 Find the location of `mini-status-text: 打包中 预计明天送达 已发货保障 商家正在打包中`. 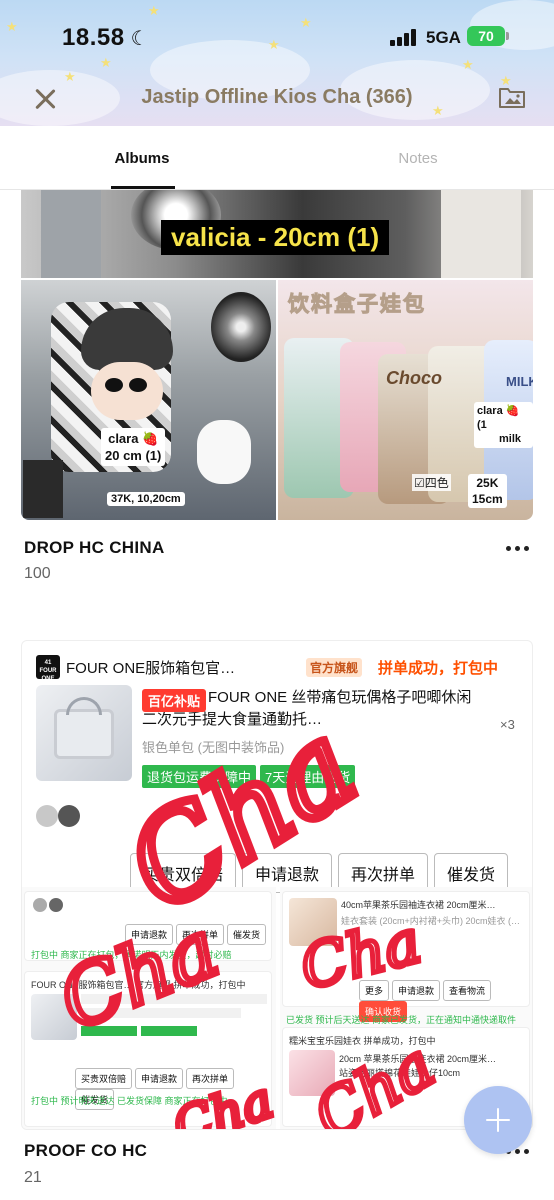

mini-status-text: 打包中 预计明天送达 已发货保障 商家正在打包中 is located at coordinates (129, 1101).